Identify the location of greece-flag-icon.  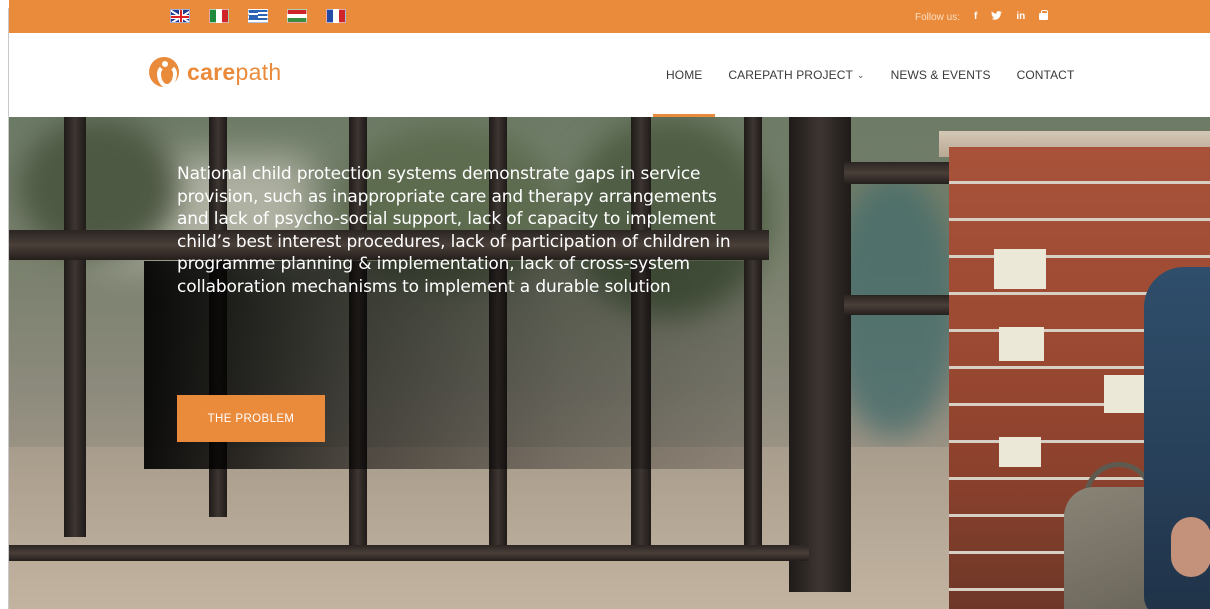
(258, 16).